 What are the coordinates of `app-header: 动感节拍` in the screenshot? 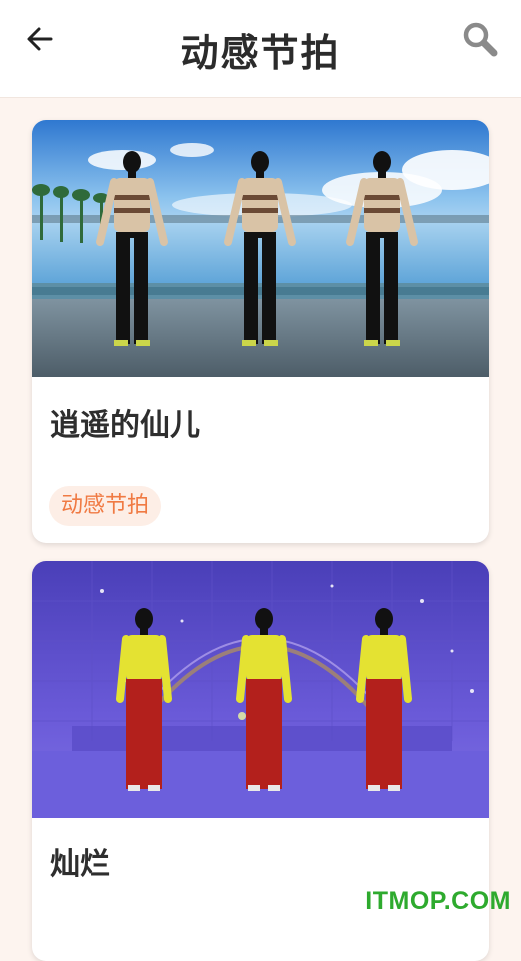 It's located at (260, 49).